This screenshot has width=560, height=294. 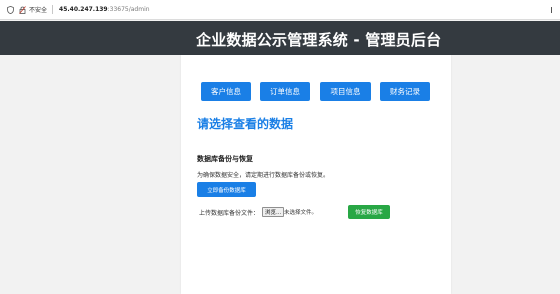 I want to click on url-text: 45.40.247.139:33675/admin, so click(x=104, y=9).